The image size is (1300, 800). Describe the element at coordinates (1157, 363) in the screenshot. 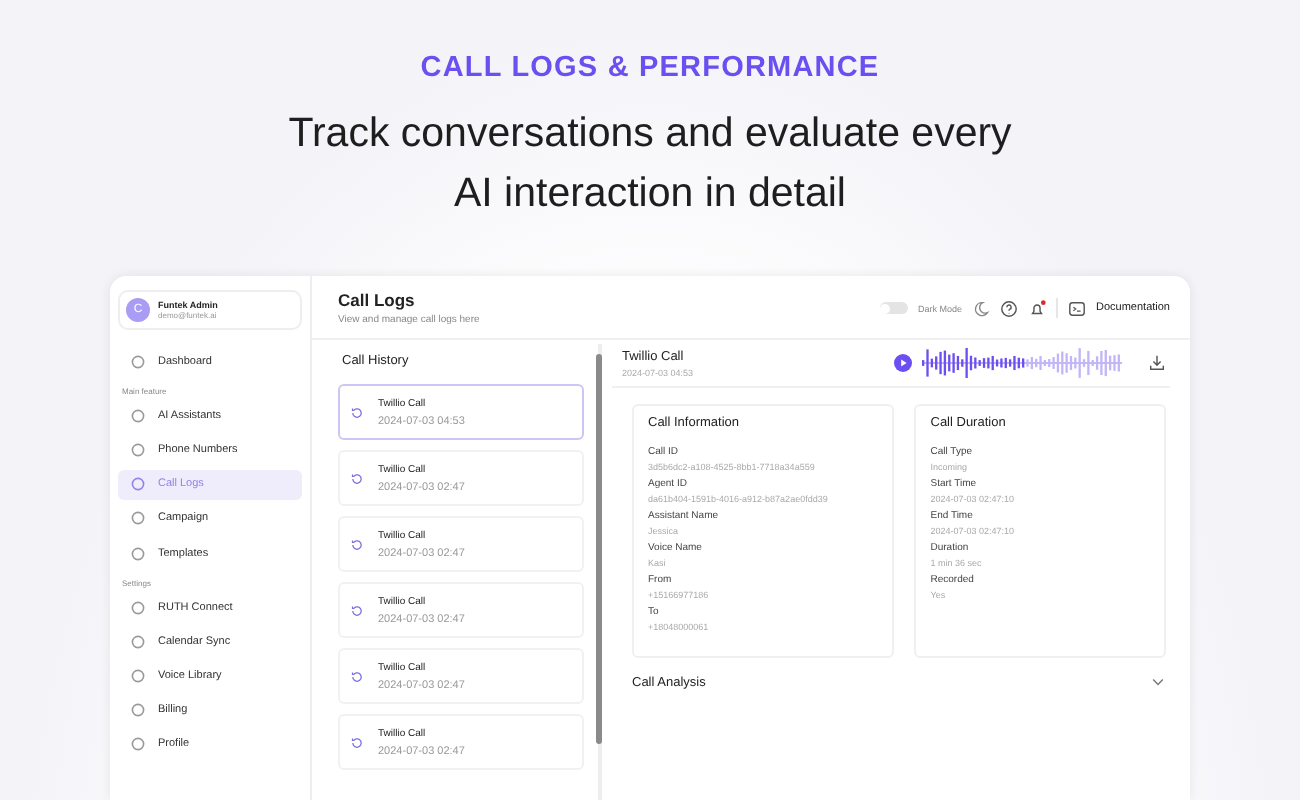

I see `download-icon` at that location.